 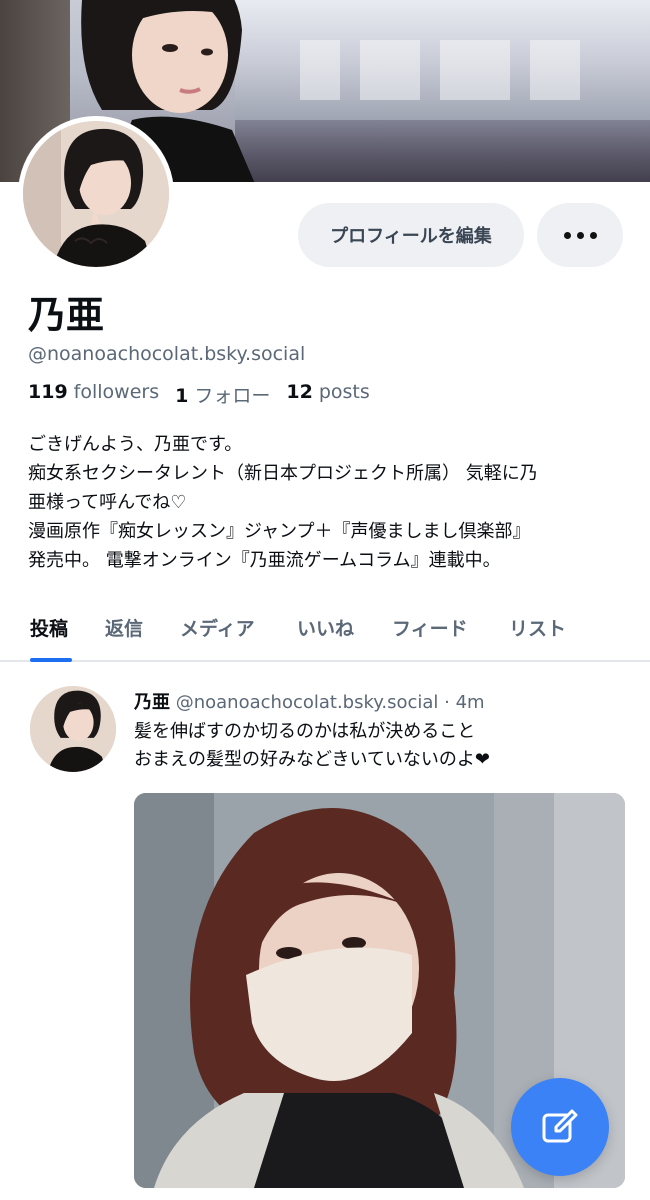 What do you see at coordinates (135, 444) in the screenshot?
I see `bio-line: ごきげんよう、乃亜です。` at bounding box center [135, 444].